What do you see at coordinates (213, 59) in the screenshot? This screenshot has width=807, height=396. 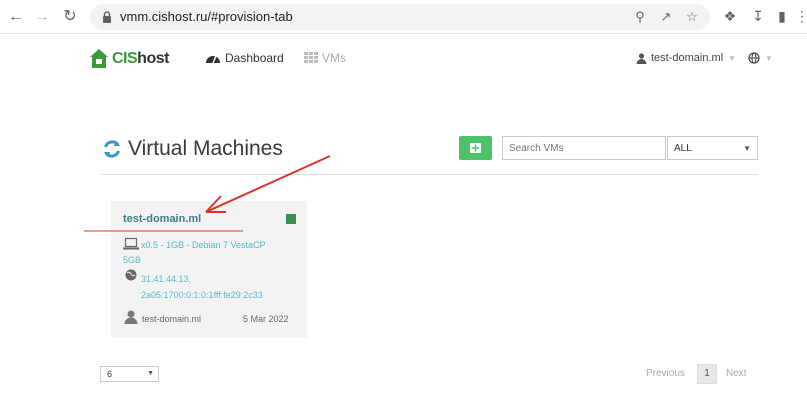 I see `dashboard-icon` at bounding box center [213, 59].